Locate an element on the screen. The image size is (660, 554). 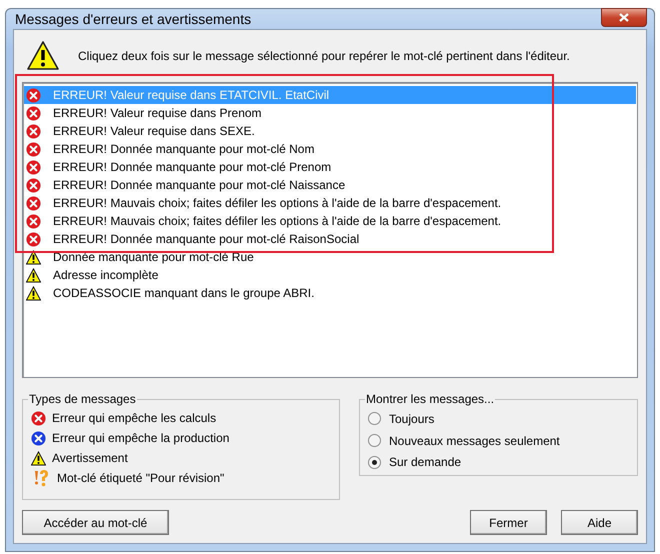
legend-label: Mot-clé étiqueté "Pour révision" is located at coordinates (140, 478).